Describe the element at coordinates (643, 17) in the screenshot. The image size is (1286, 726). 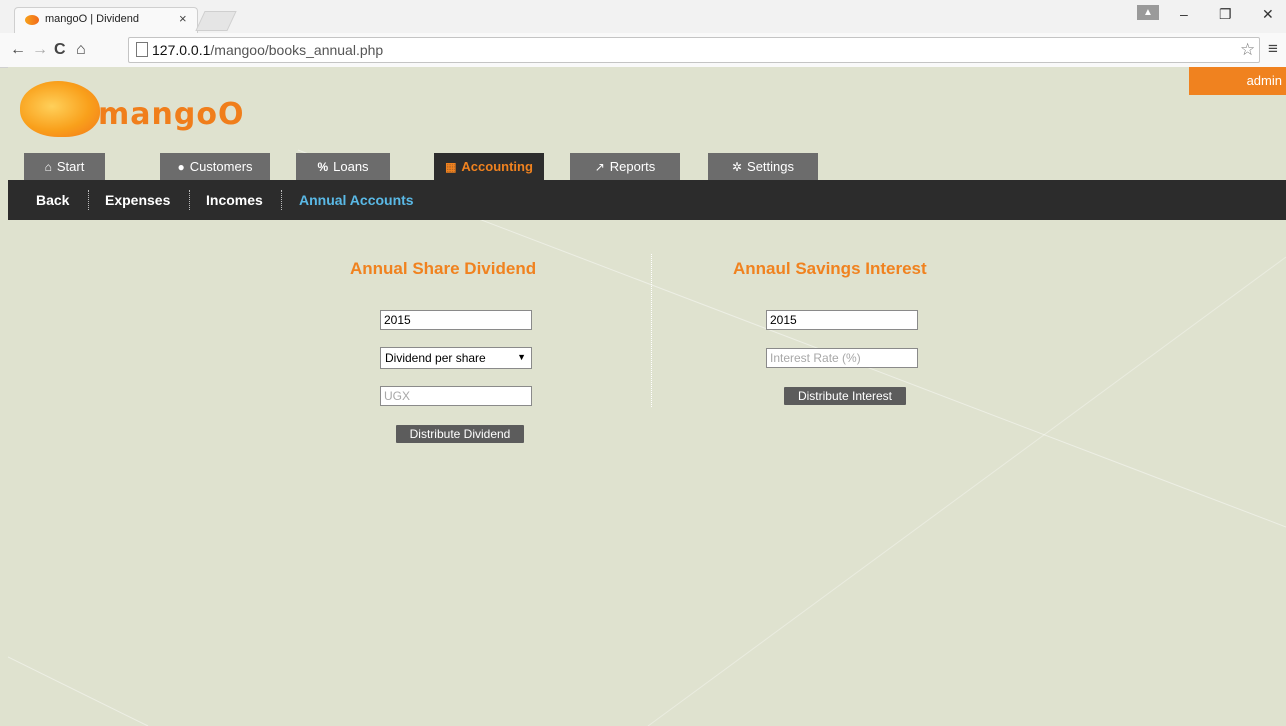
I see `browser-tab-strip: mangoO | Dividend × ▲ – ❐ ✕` at that location.